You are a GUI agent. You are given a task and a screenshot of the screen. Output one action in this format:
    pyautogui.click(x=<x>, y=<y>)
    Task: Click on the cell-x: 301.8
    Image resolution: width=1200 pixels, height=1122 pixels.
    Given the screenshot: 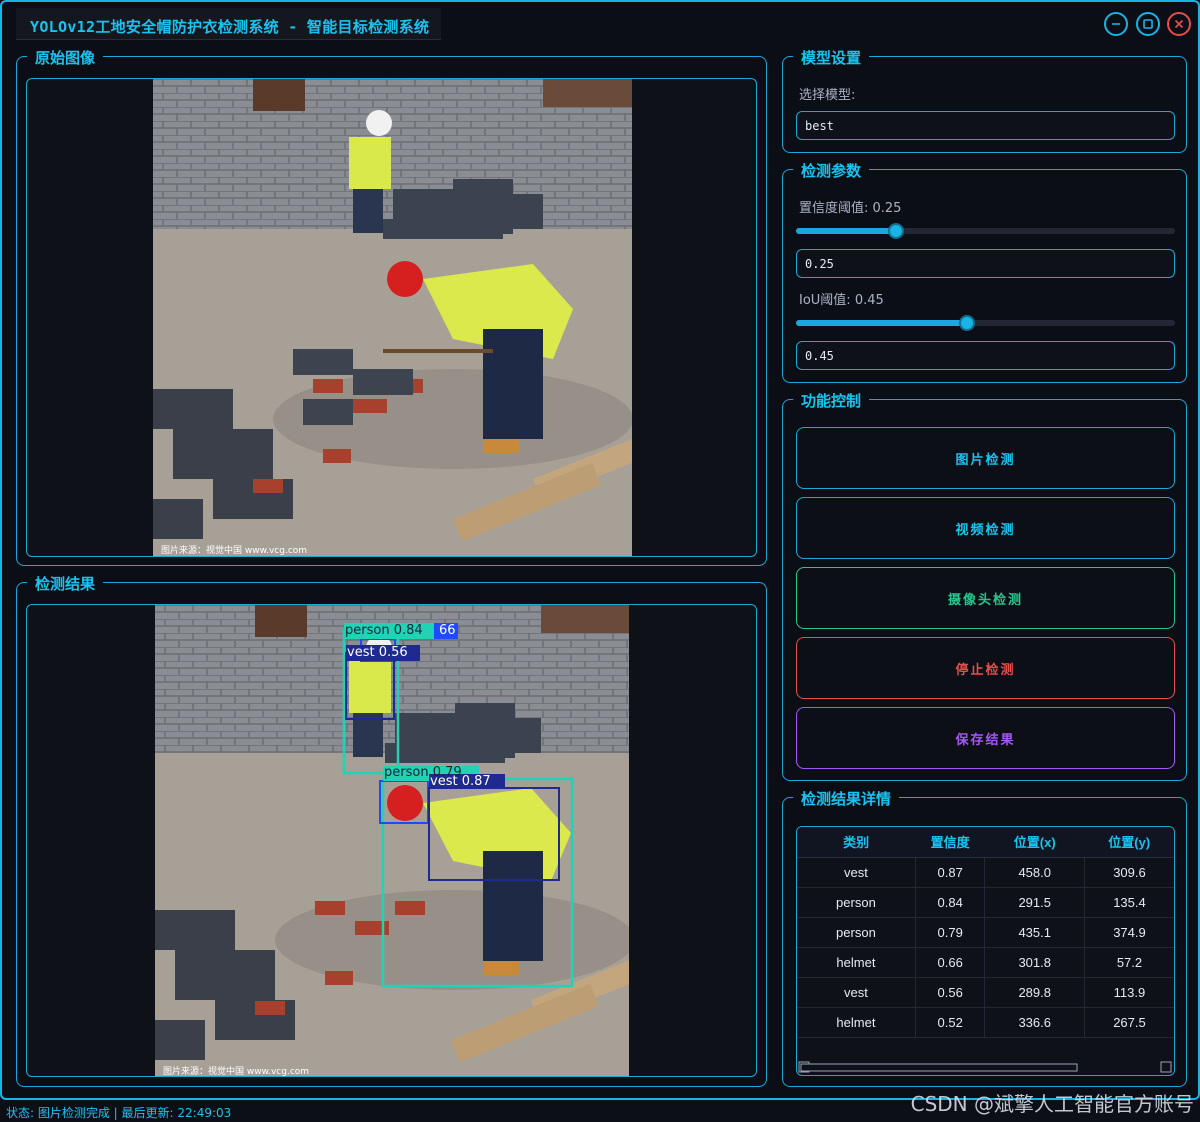 What is the action you would take?
    pyautogui.click(x=1034, y=962)
    